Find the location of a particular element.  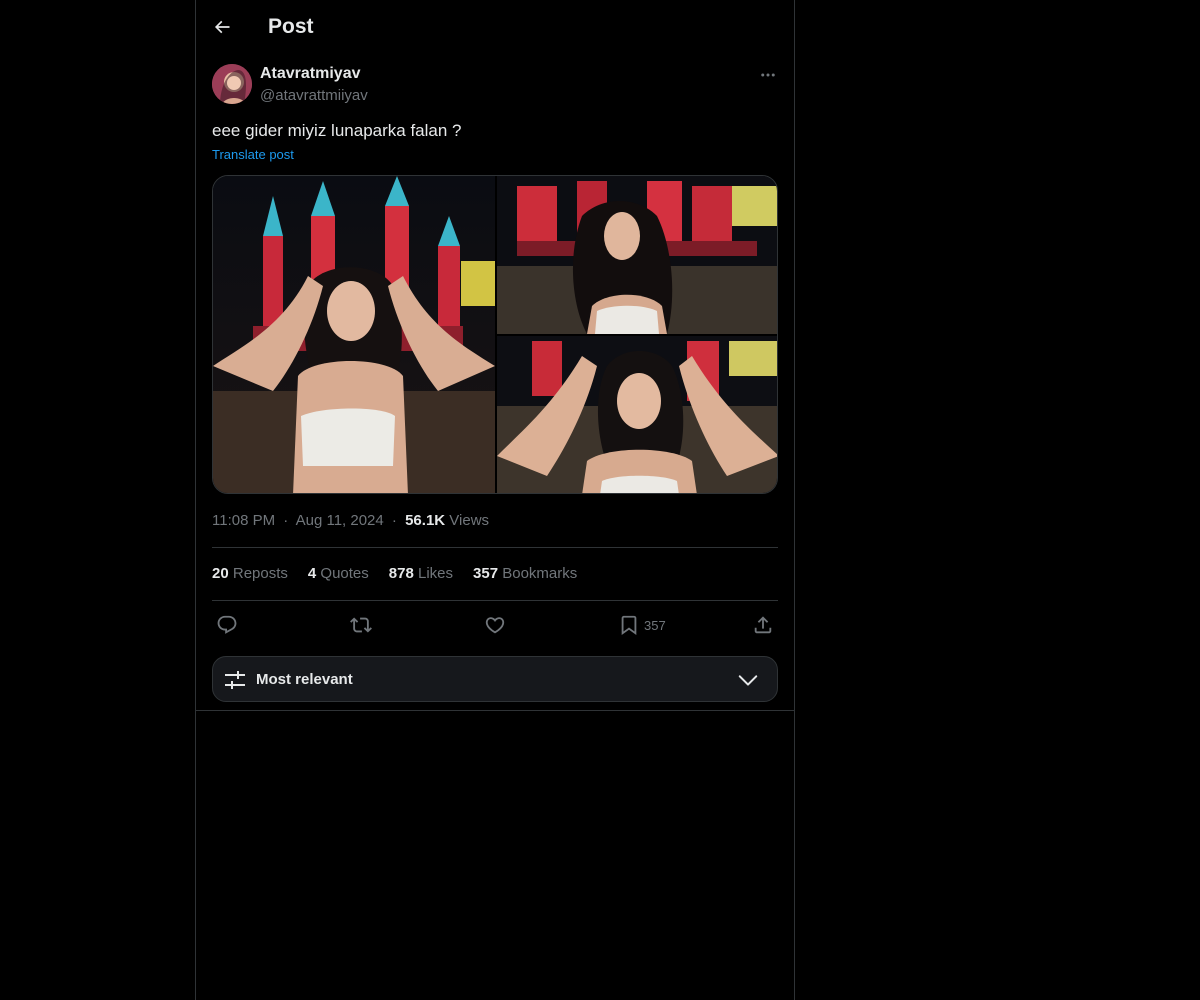

reply-sort-dropdown: Most relevant is located at coordinates (495, 679).